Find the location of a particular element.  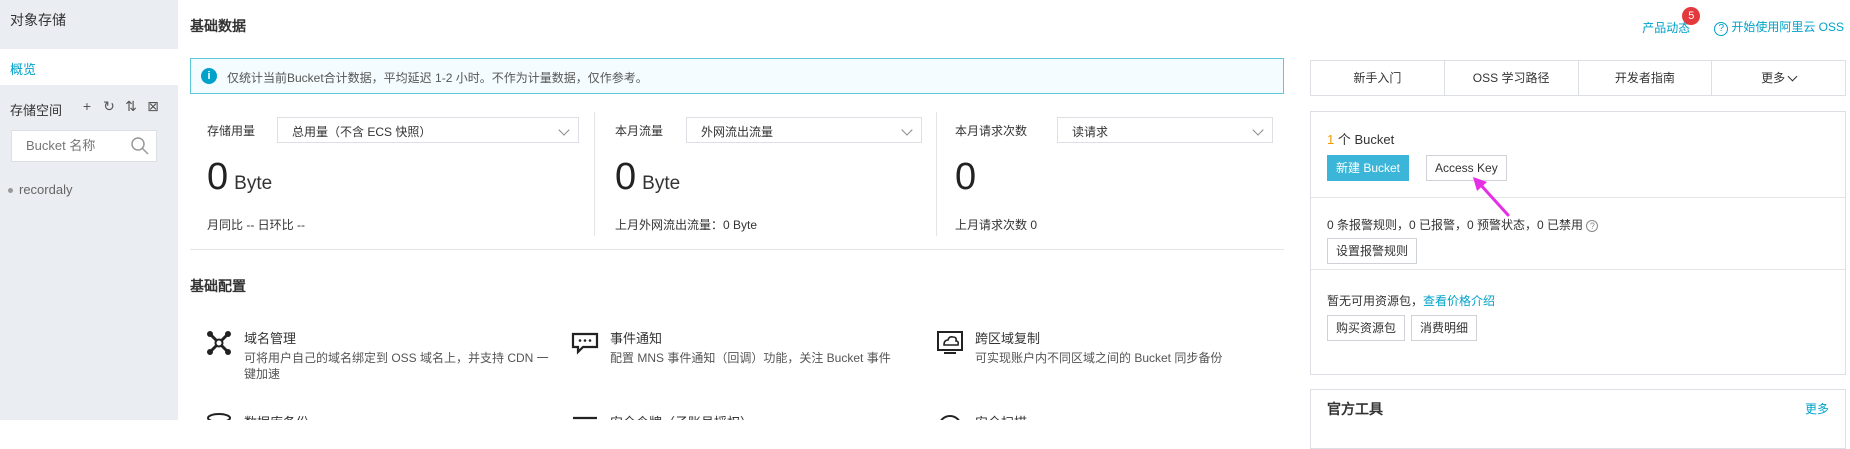

alert-text: 0 条报警规则，0 已报警，0 预警状态，0 已禁用 ? is located at coordinates (1463, 224).